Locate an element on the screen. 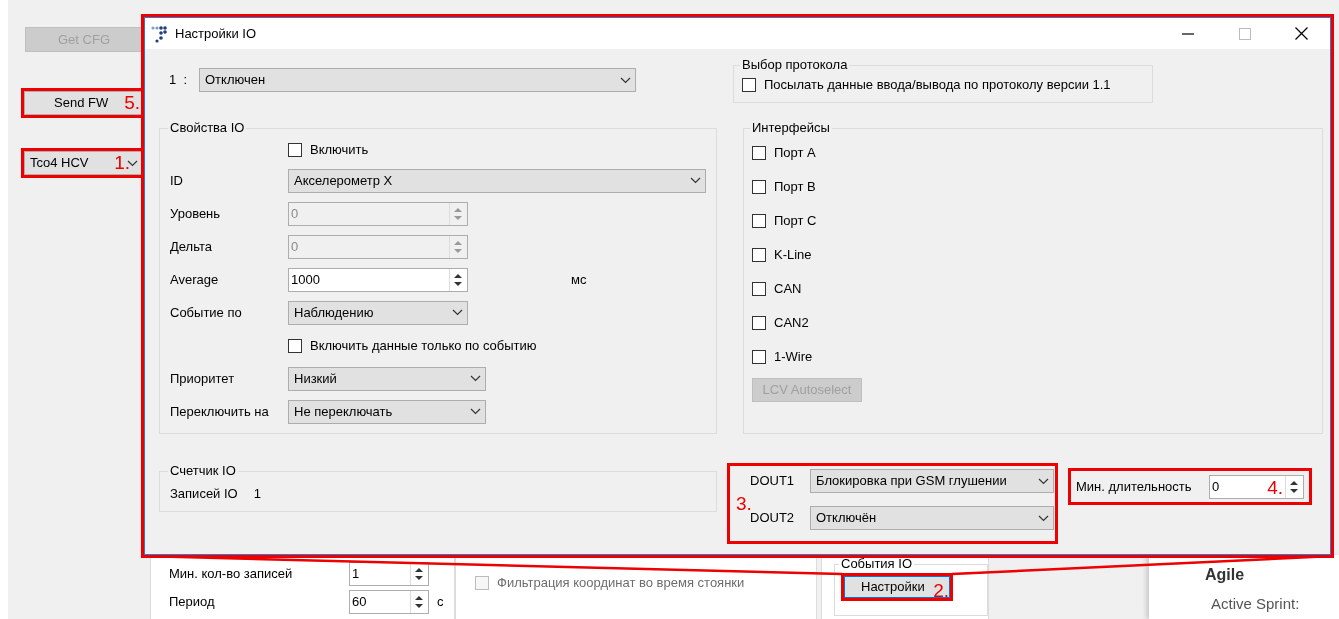 This screenshot has width=1339, height=619. annotation-number: 4. is located at coordinates (1275, 487).